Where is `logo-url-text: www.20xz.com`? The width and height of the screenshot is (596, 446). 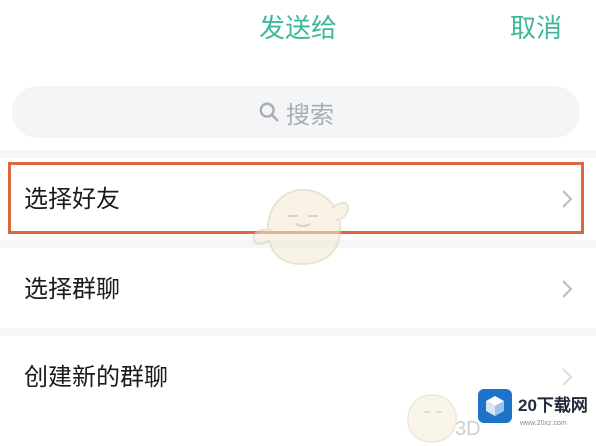 logo-url-text: www.20xz.com is located at coordinates (543, 423).